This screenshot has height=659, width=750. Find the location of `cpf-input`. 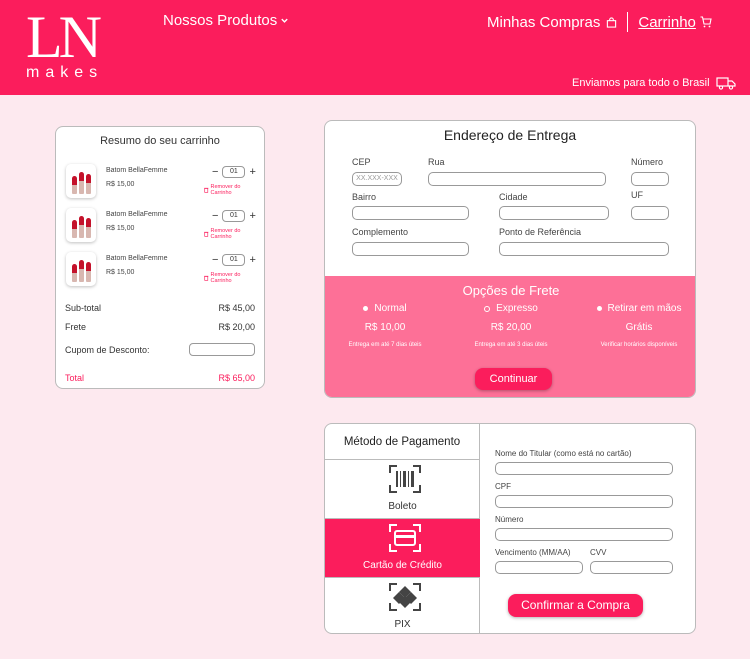

cpf-input is located at coordinates (584, 501).